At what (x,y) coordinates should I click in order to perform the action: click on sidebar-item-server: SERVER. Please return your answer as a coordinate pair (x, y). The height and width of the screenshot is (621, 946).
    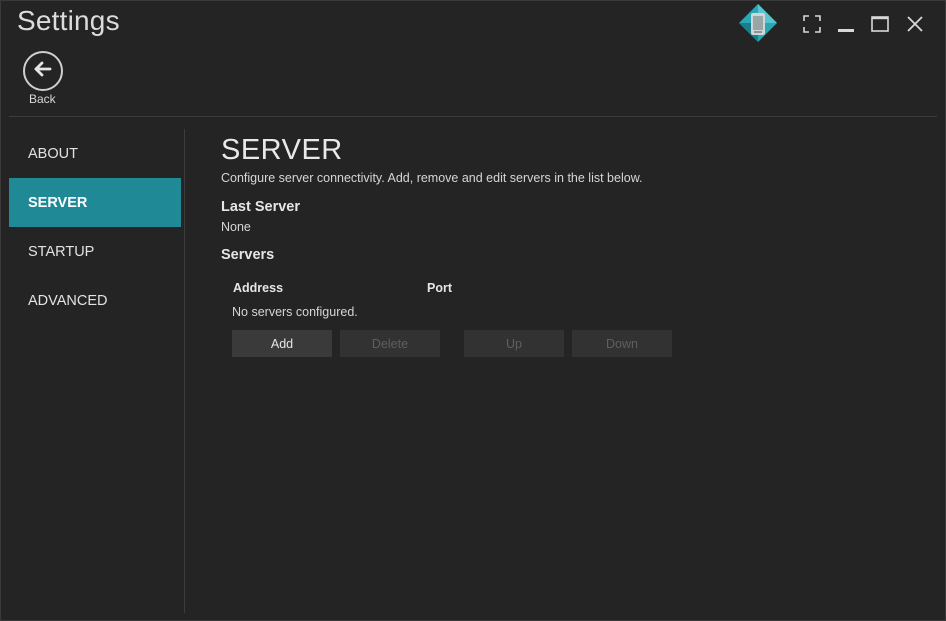
    Looking at the image, I should click on (95, 202).